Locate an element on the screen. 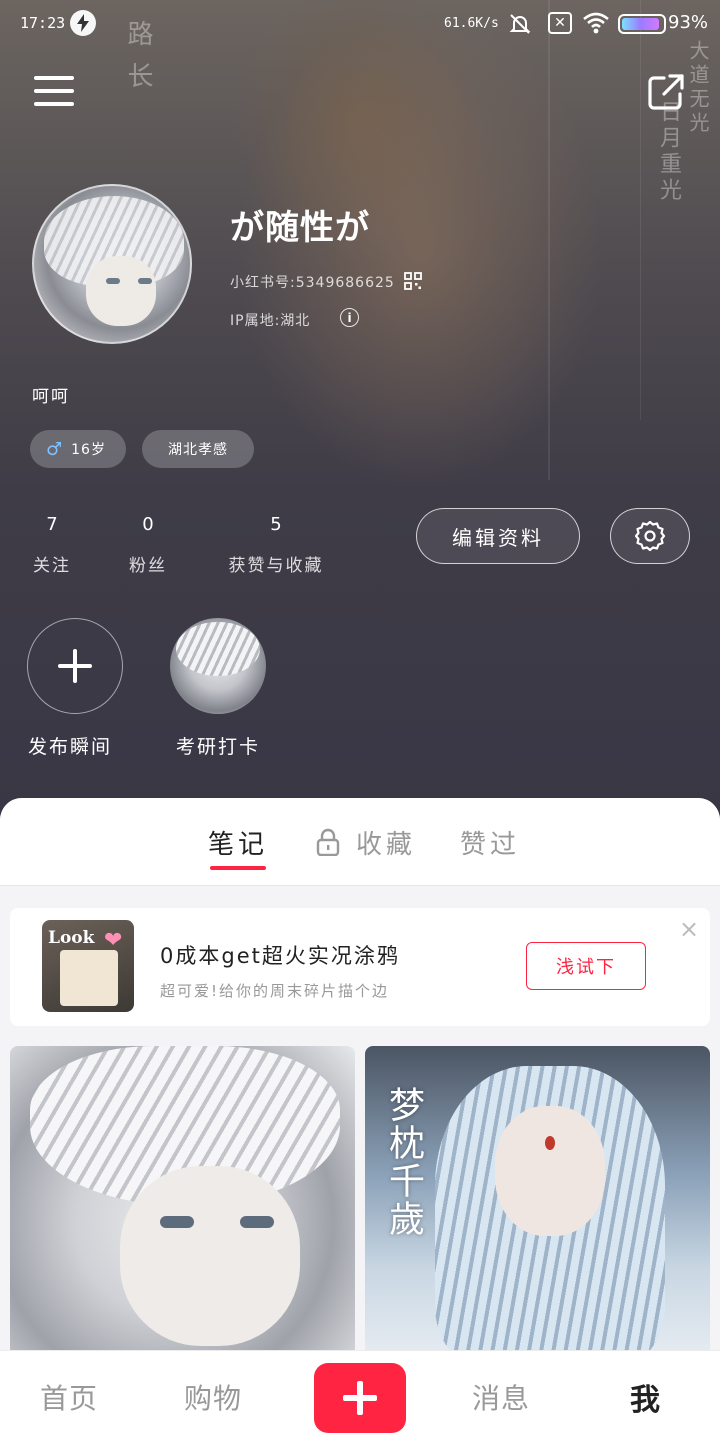 The image size is (720, 1440). promo-try-button: 浅试下 is located at coordinates (586, 966).